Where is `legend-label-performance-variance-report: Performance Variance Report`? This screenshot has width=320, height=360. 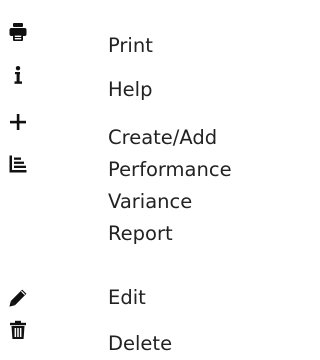
legend-label-performance-variance-report: Performance Variance Report is located at coordinates (170, 201).